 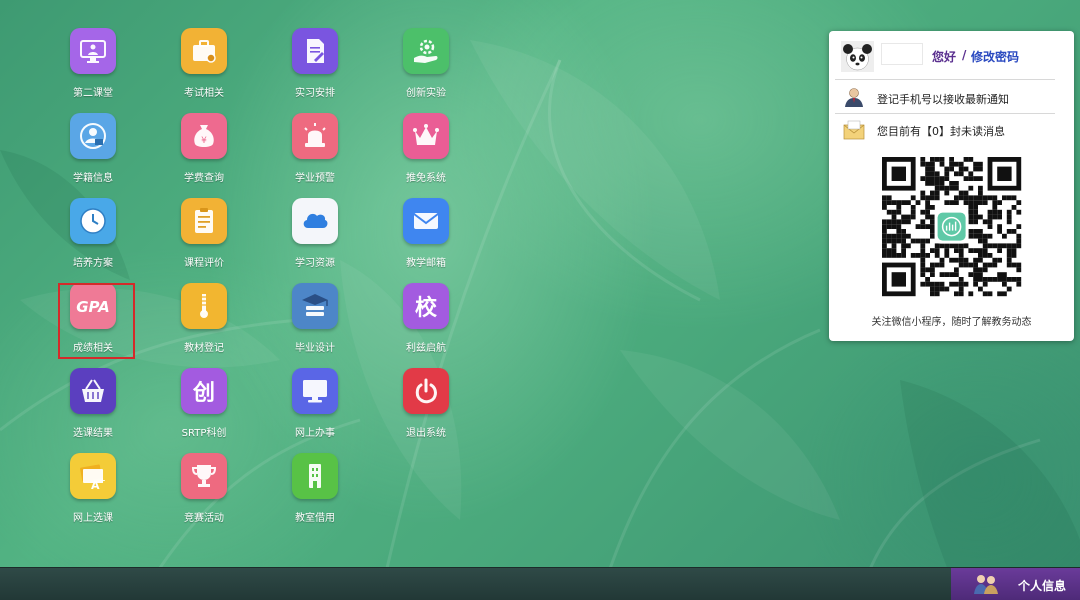 What do you see at coordinates (426, 136) in the screenshot?
I see `crown-icon` at bounding box center [426, 136].